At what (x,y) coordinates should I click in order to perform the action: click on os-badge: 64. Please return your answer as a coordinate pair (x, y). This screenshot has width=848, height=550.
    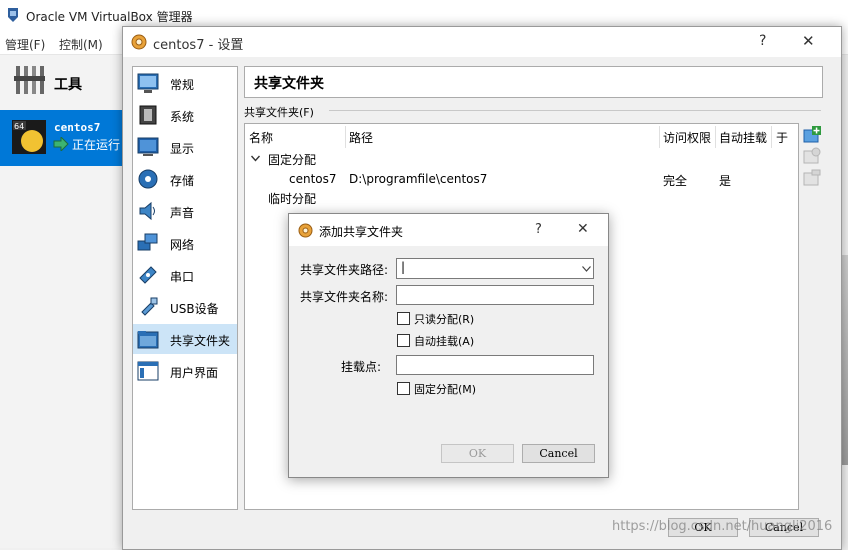
    Looking at the image, I should click on (19, 126).